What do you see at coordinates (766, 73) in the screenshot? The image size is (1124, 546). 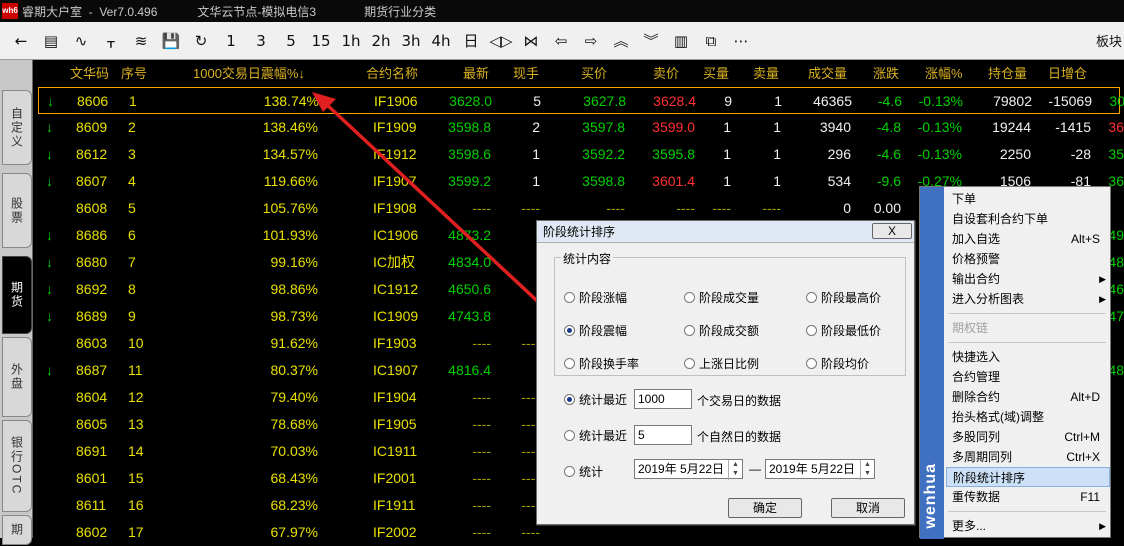 I see `header-askq: 卖量` at bounding box center [766, 73].